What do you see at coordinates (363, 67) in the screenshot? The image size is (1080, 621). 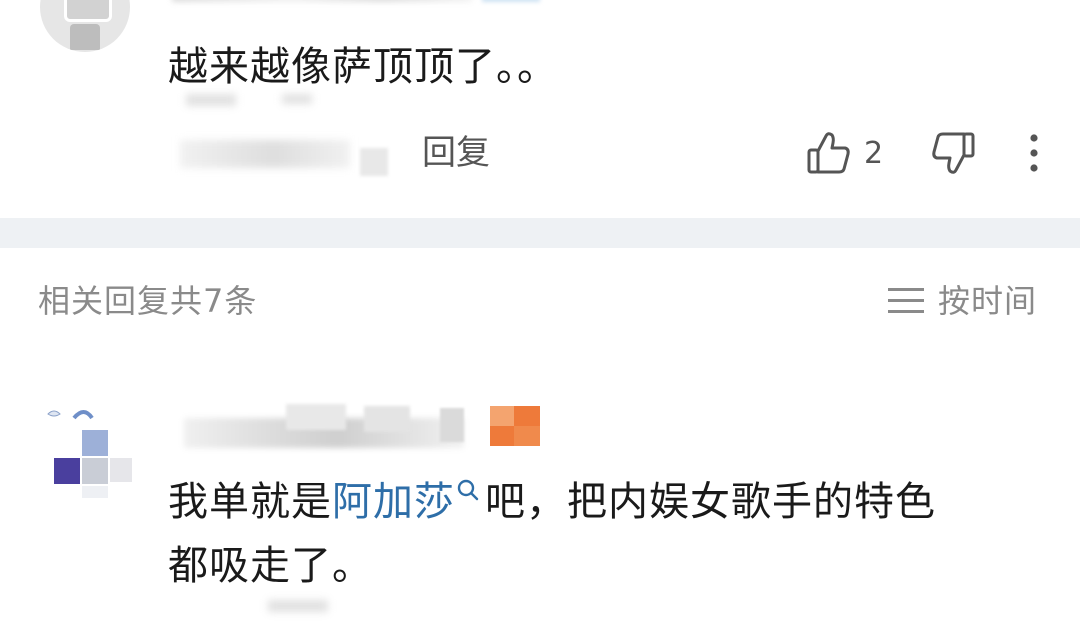 I see `comment-text: 越来越像萨顶顶了。。` at bounding box center [363, 67].